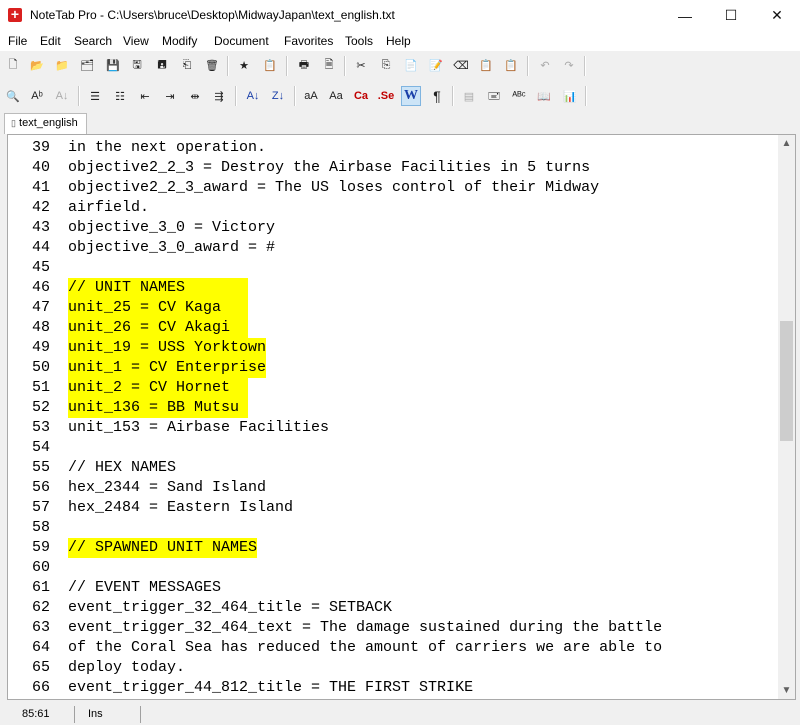  What do you see at coordinates (278, 96) in the screenshot?
I see `sort-descending-icon: Z↓` at bounding box center [278, 96].